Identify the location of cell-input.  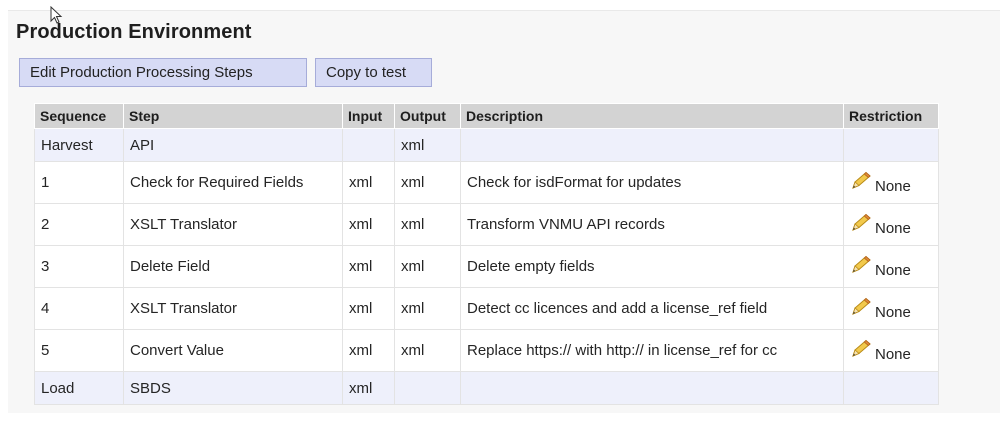
(368, 145).